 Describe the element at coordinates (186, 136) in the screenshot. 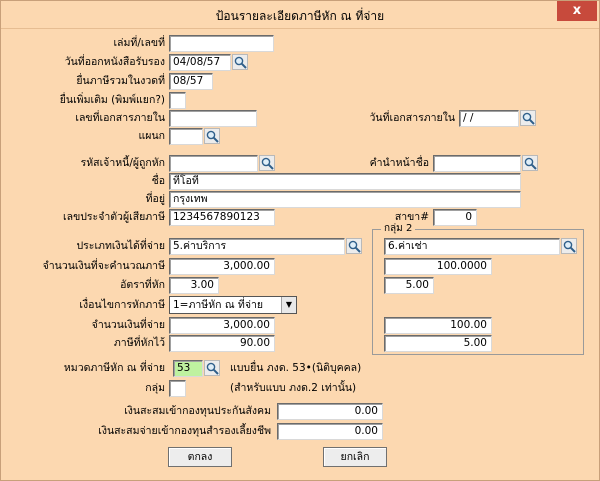

I see `department-input` at that location.